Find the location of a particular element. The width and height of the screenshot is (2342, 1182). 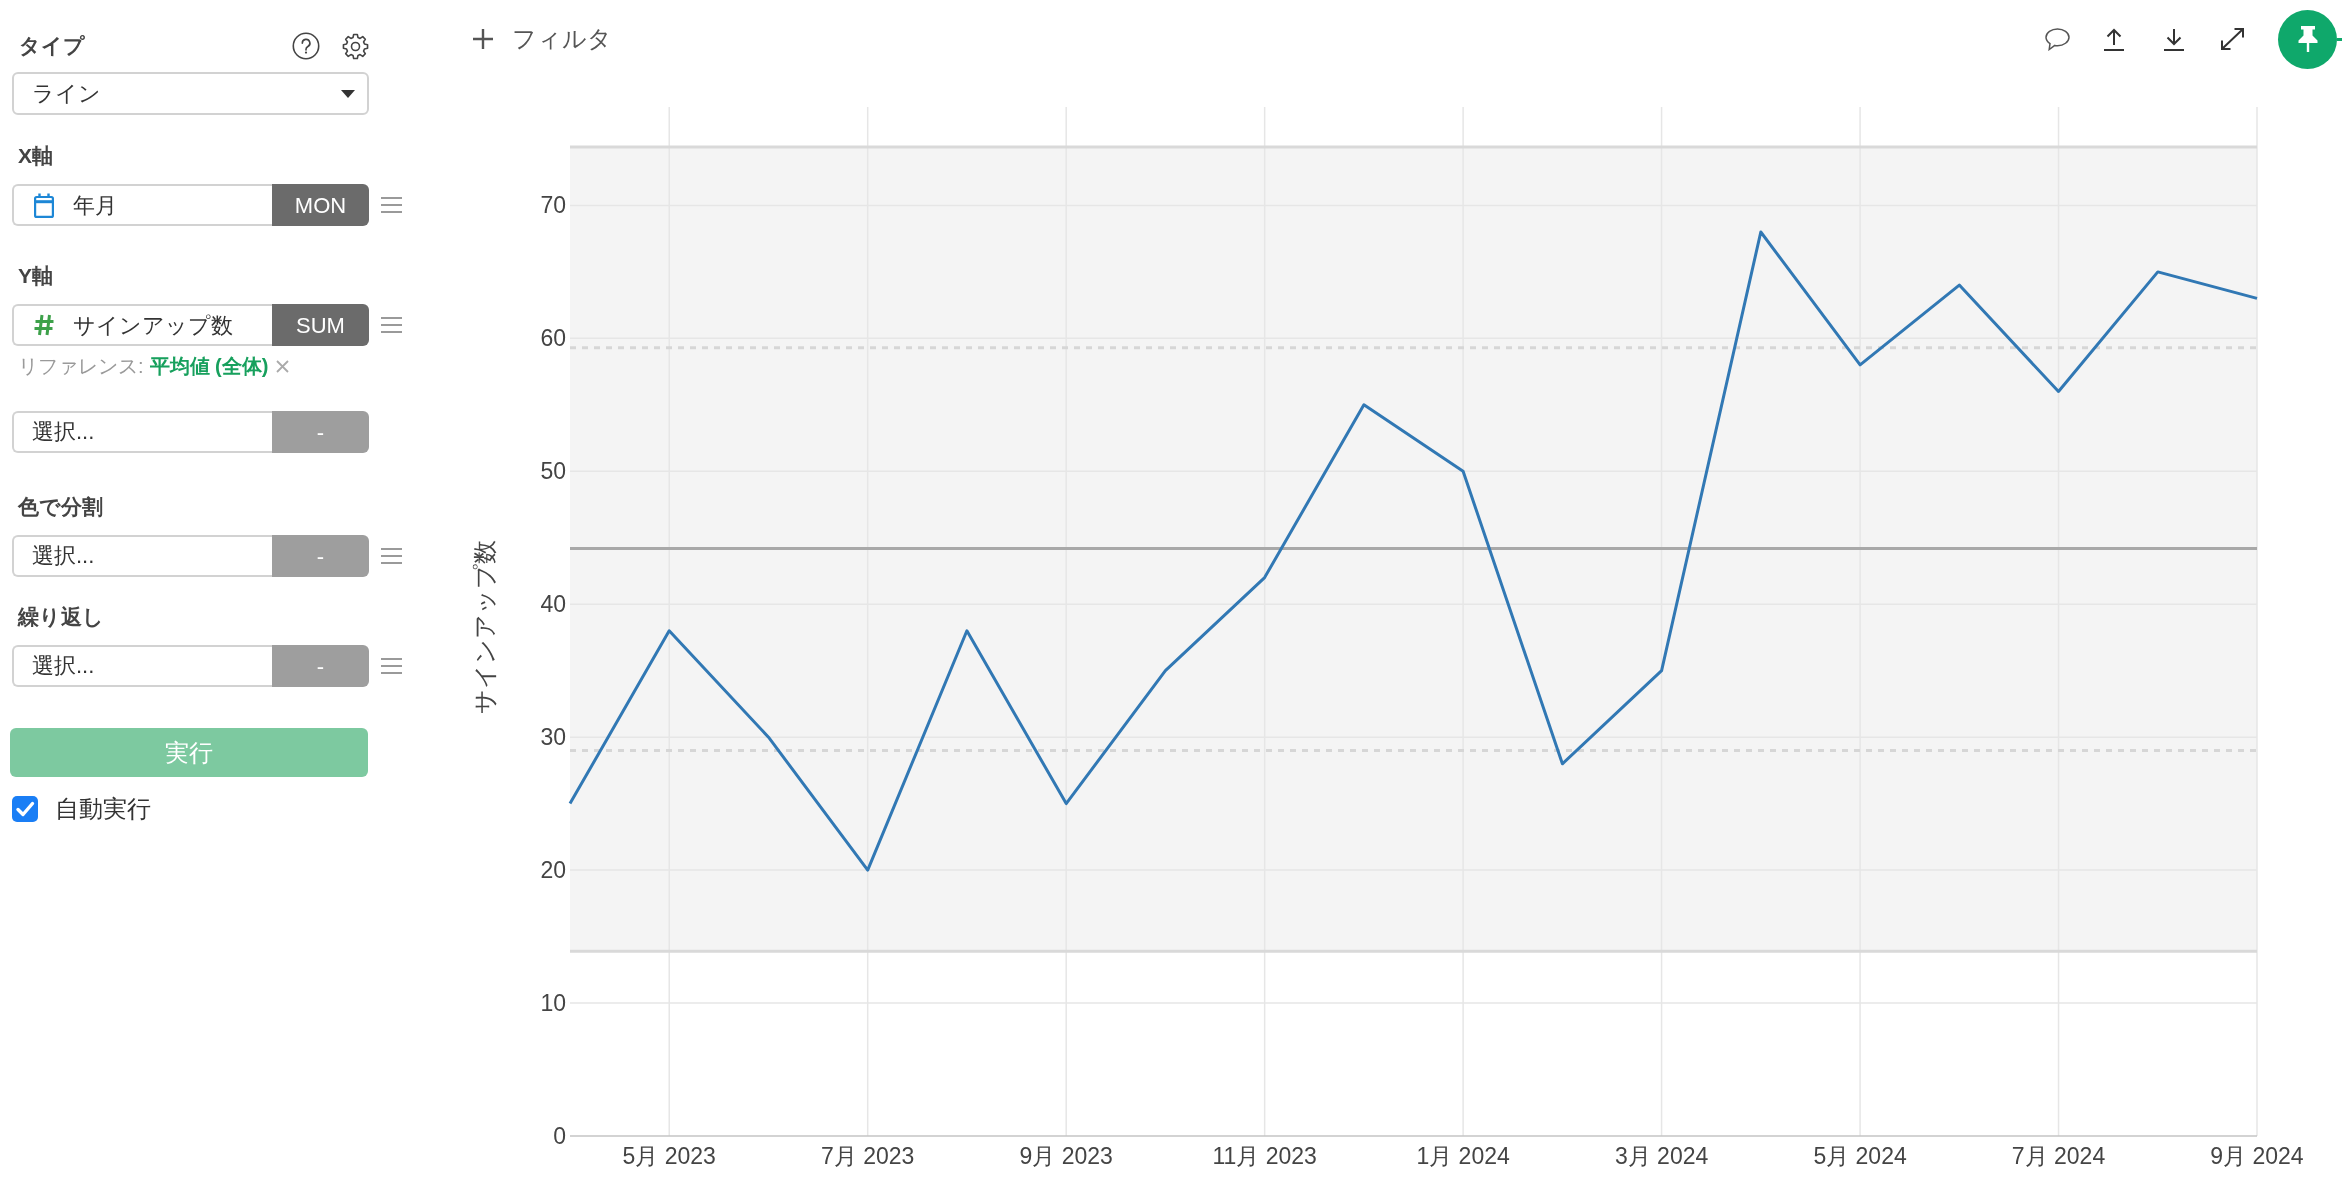

y-tick-label: 40 is located at coordinates (553, 604).